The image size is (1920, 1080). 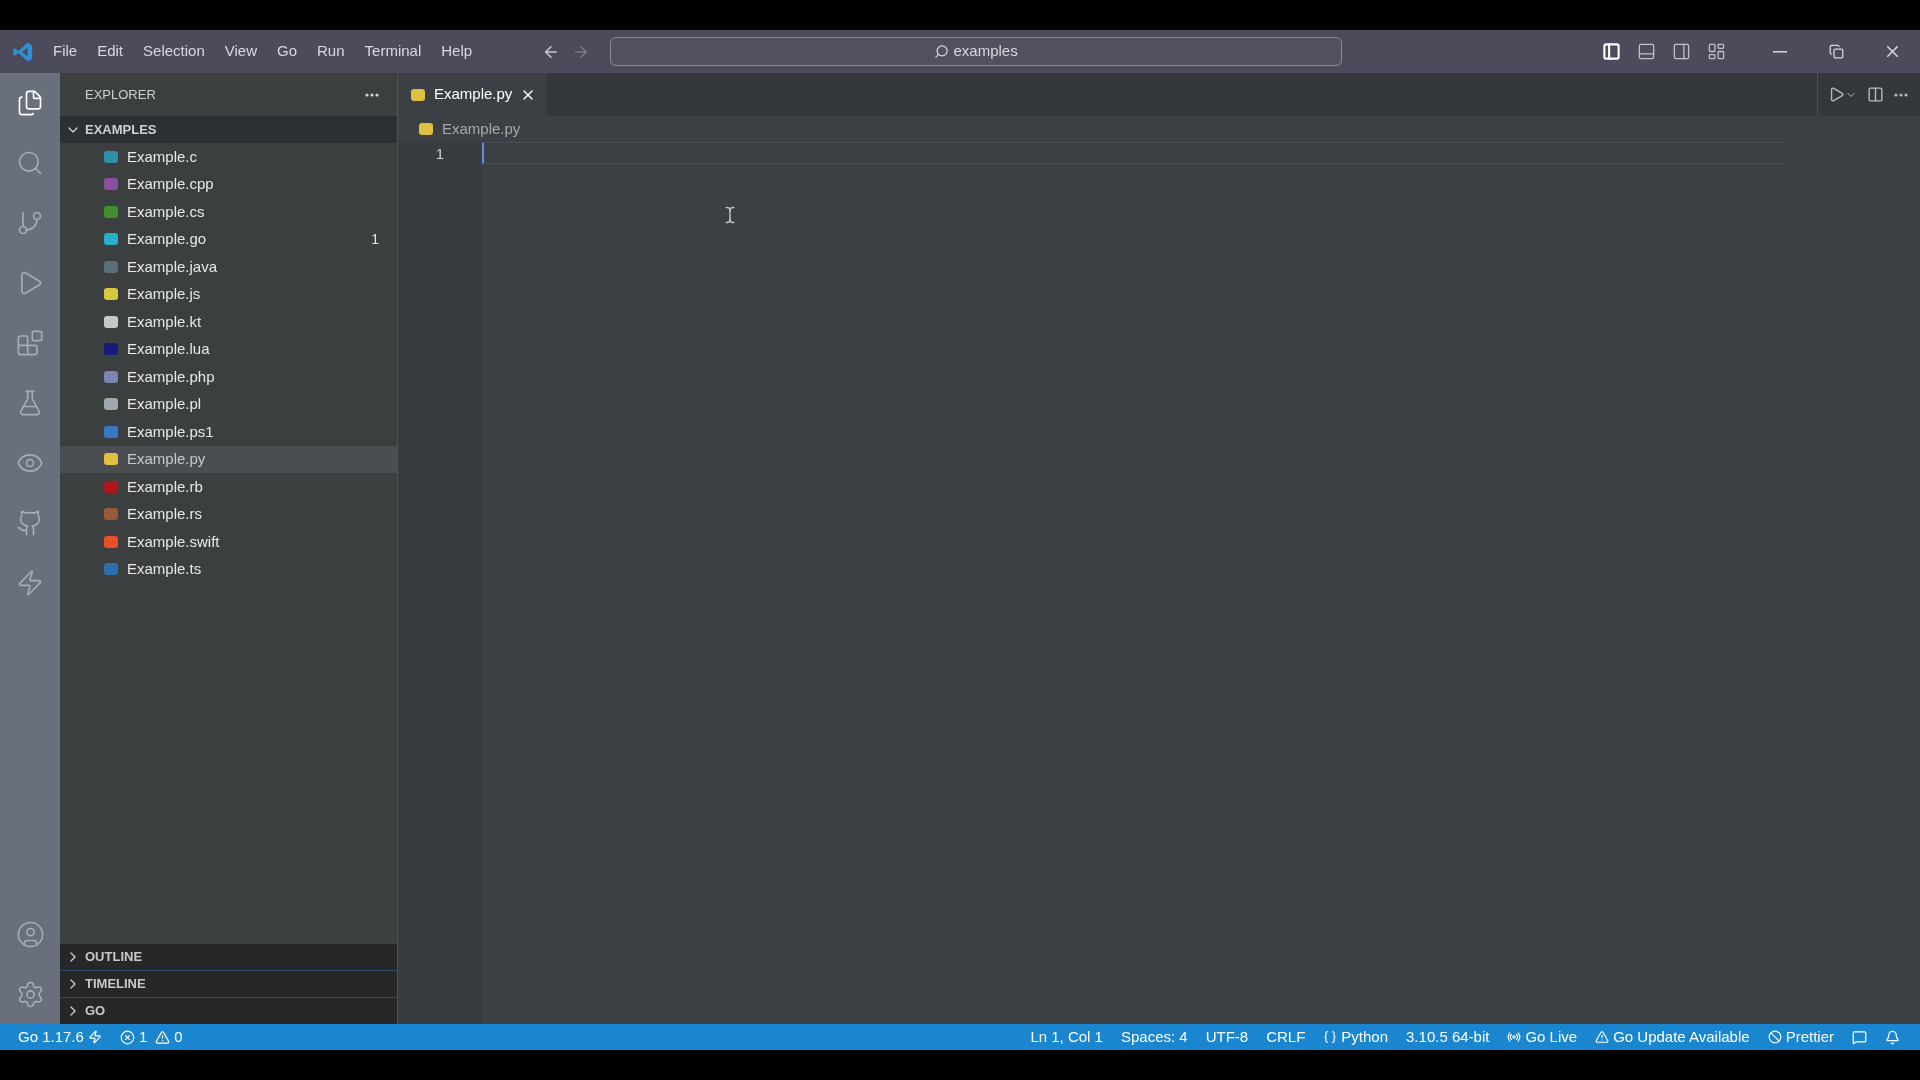 I want to click on file-name: Example.cpp, so click(x=171, y=184).